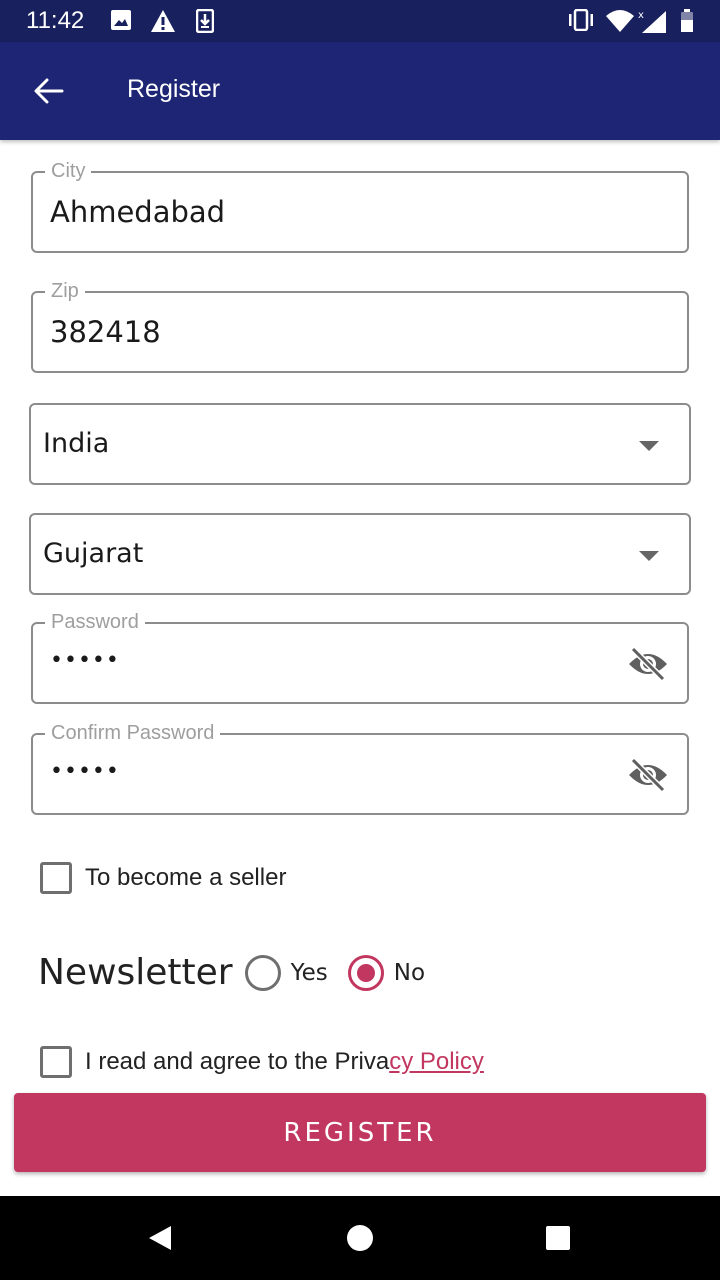 The image size is (720, 1280). Describe the element at coordinates (581, 20) in the screenshot. I see `vibrate-icon` at that location.